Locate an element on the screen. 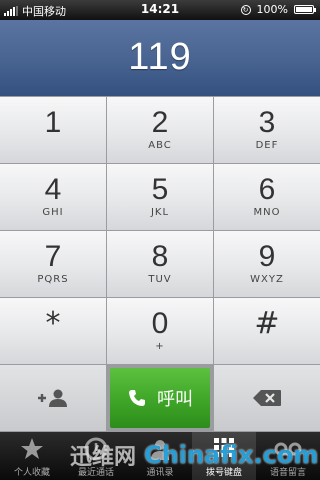 The width and height of the screenshot is (320, 480). tab-label: 个人收藏 is located at coordinates (31, 473).